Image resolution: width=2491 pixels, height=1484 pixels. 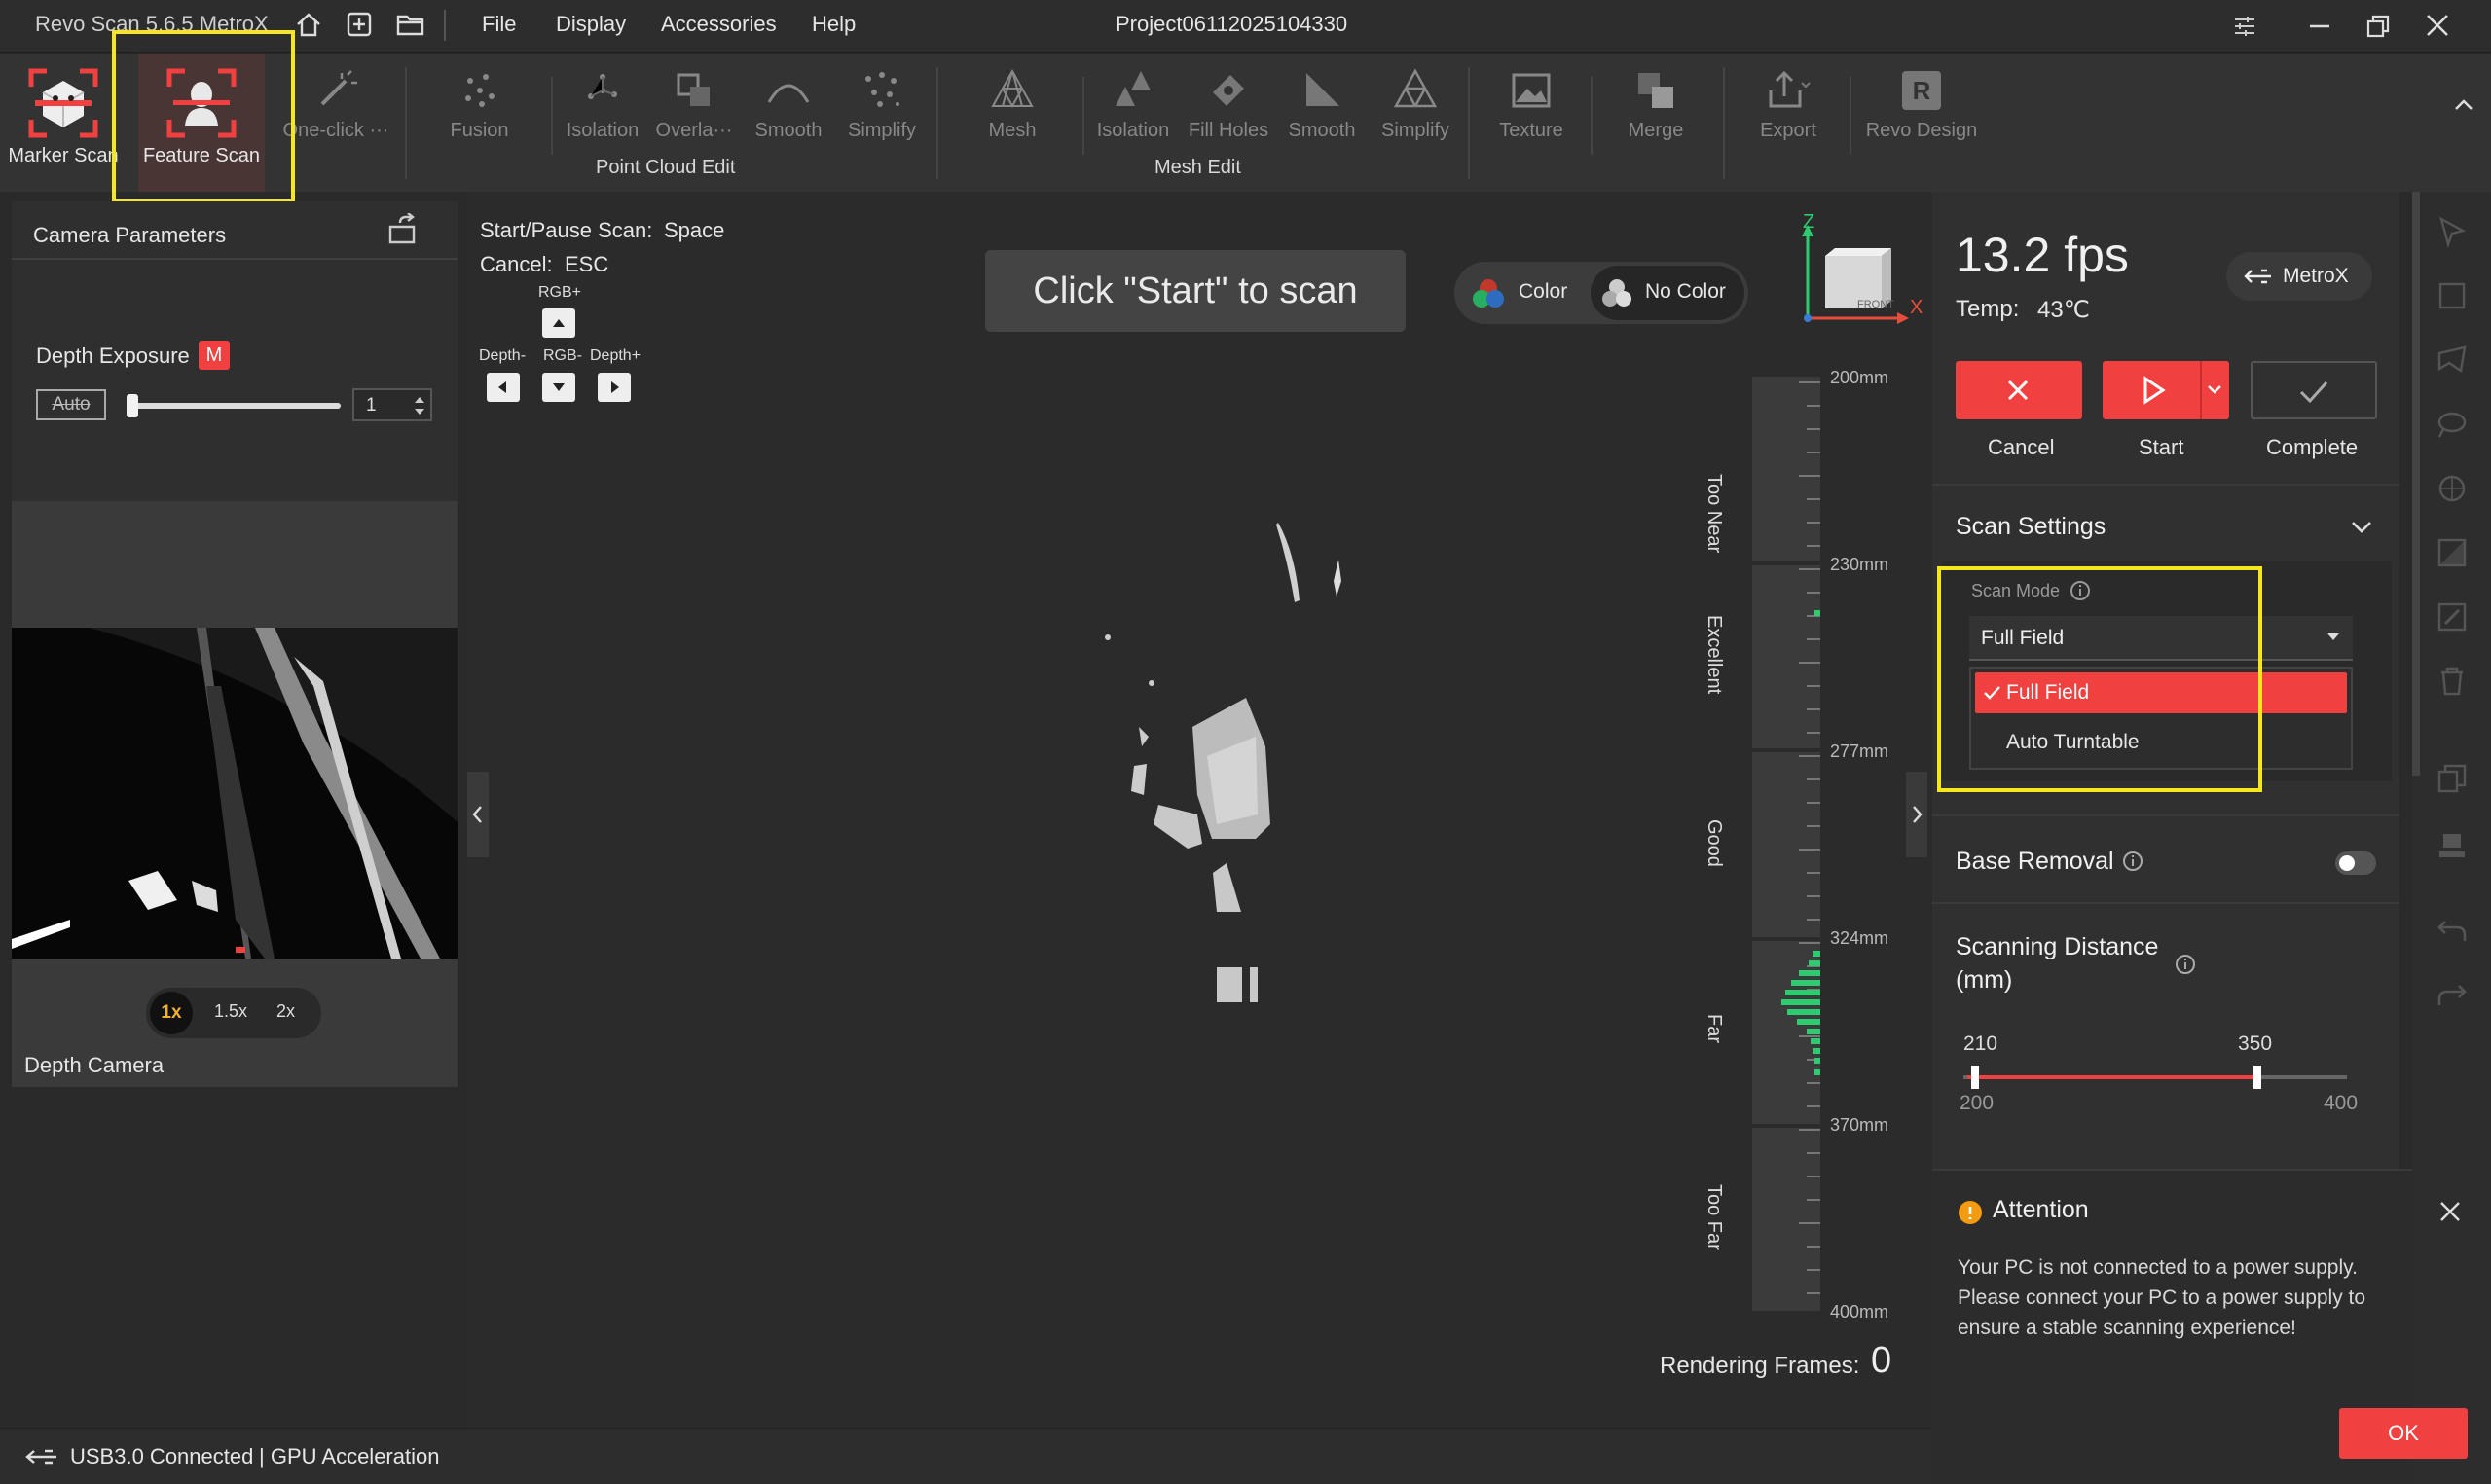 What do you see at coordinates (2041, 1209) in the screenshot?
I see `attention-title: Attention` at bounding box center [2041, 1209].